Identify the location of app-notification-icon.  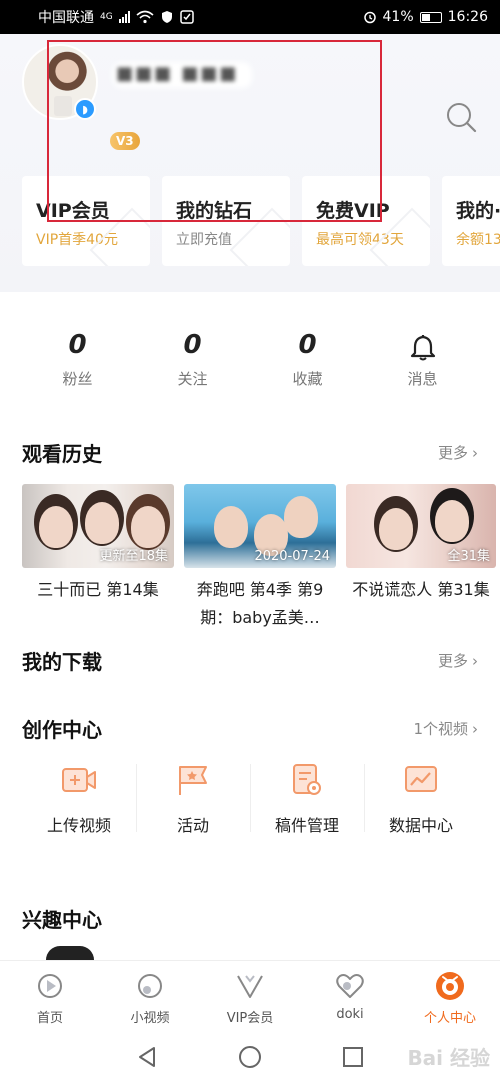
(186, 17).